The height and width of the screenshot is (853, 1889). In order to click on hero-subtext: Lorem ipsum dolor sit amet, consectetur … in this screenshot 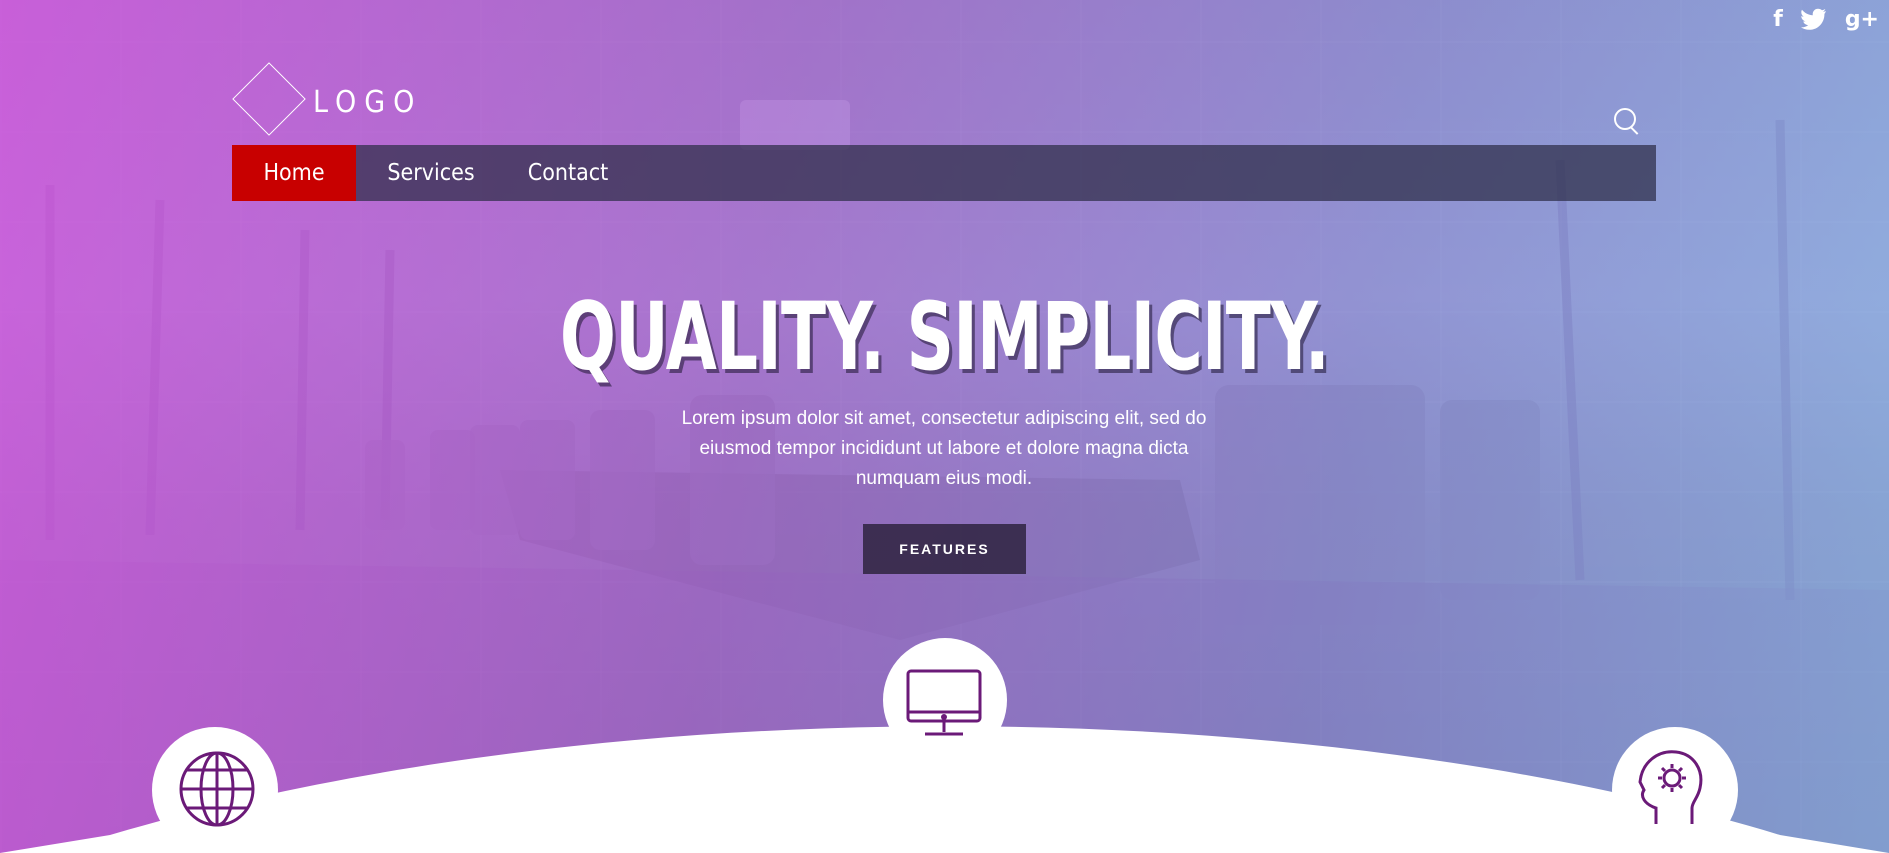, I will do `click(944, 448)`.